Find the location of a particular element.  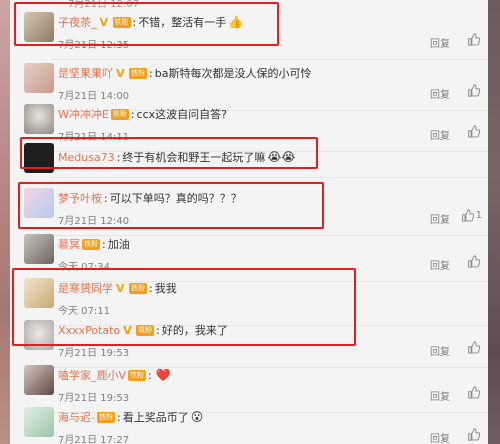

divider is located at coordinates (269, 177).